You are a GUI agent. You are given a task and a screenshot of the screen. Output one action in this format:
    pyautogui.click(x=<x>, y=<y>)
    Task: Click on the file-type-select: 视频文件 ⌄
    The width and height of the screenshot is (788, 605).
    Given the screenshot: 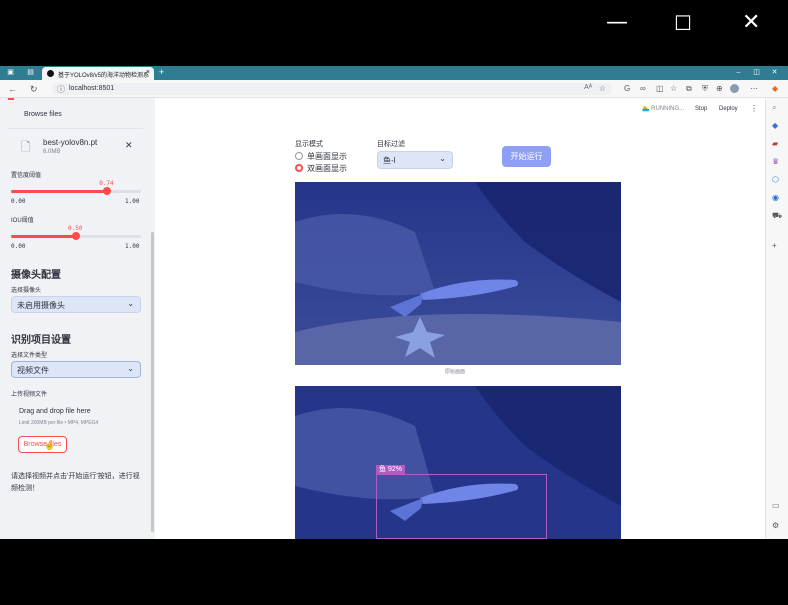 What is the action you would take?
    pyautogui.click(x=76, y=369)
    